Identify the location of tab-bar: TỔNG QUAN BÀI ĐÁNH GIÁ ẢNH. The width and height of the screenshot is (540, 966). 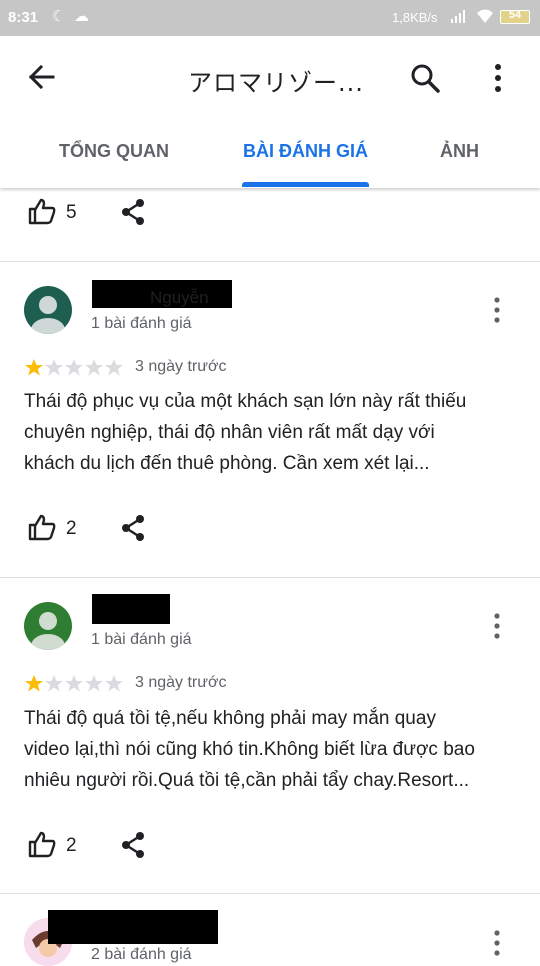
(270, 154).